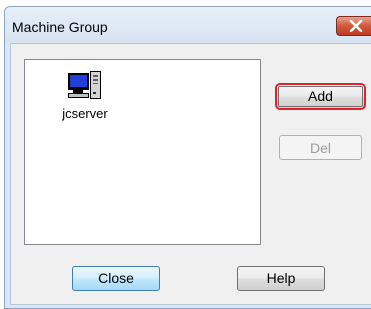 Image resolution: width=371 pixels, height=309 pixels. What do you see at coordinates (188, 25) in the screenshot?
I see `title-bar: Machine Group` at bounding box center [188, 25].